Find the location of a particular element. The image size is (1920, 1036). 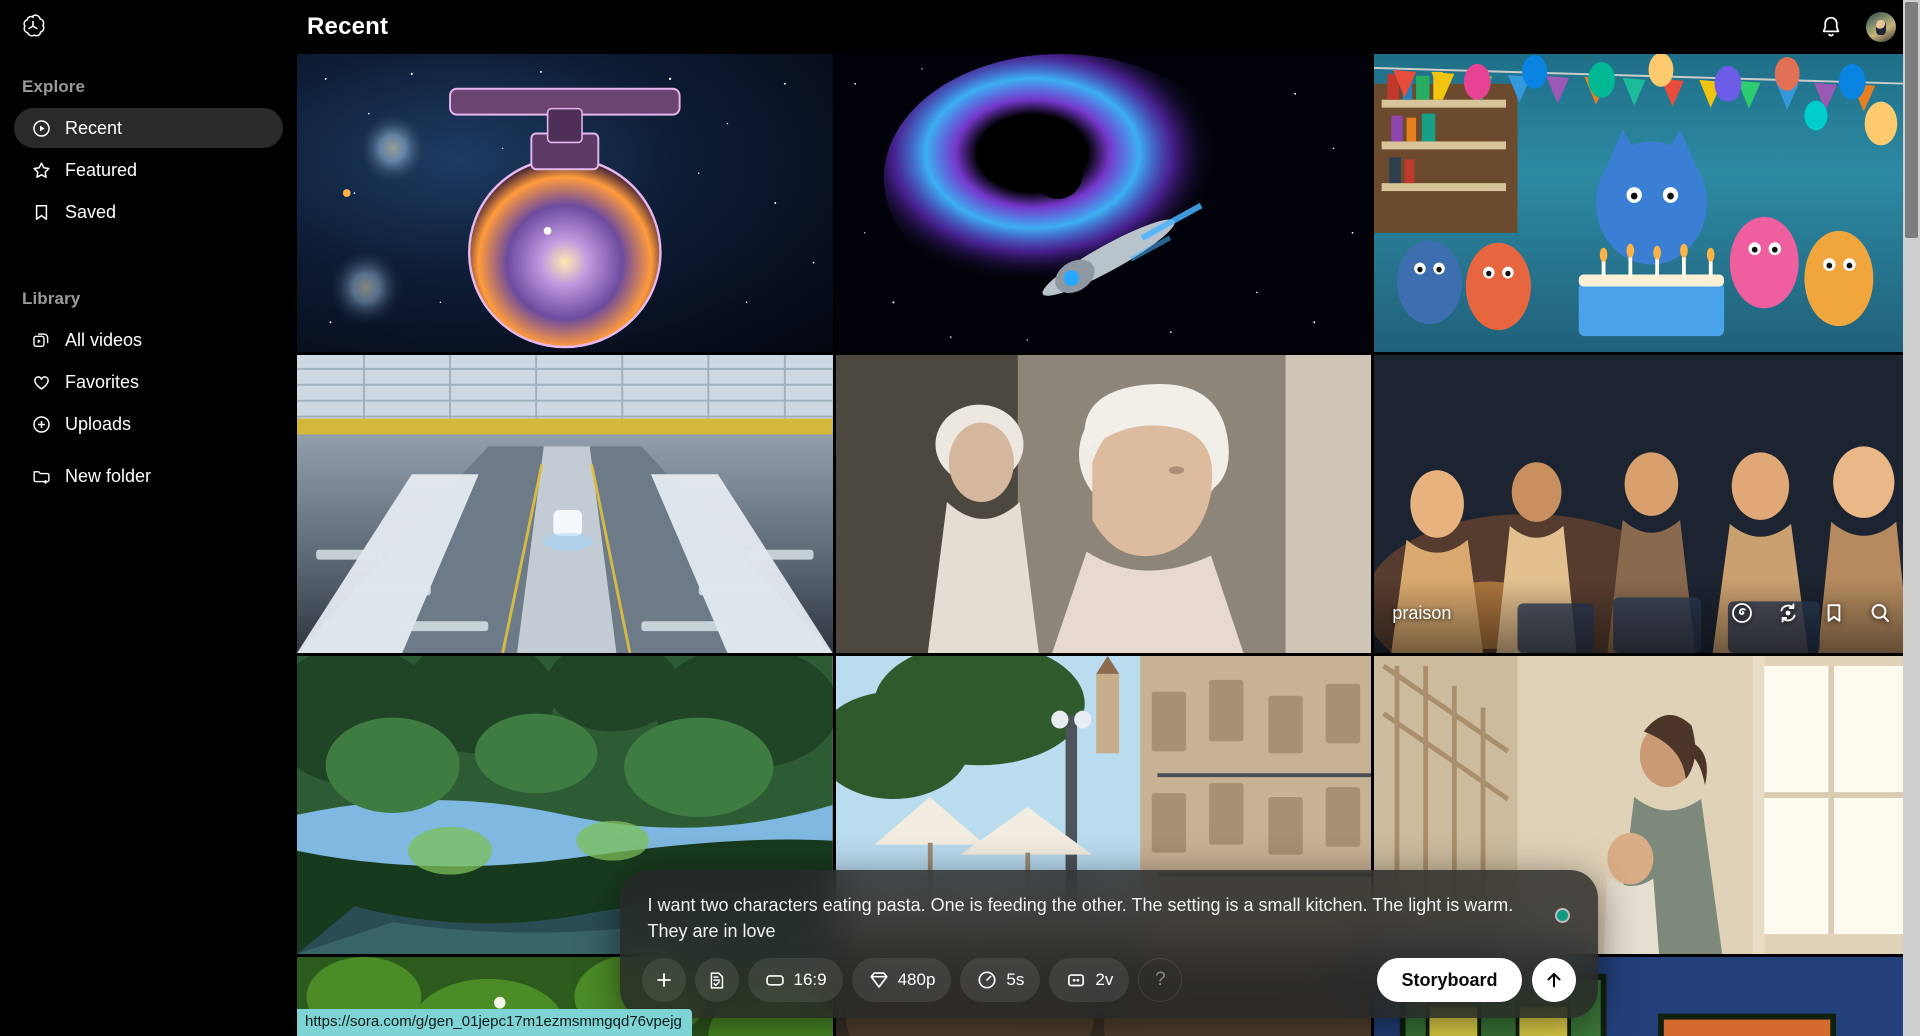

folder-plus-icon is located at coordinates (41, 476).